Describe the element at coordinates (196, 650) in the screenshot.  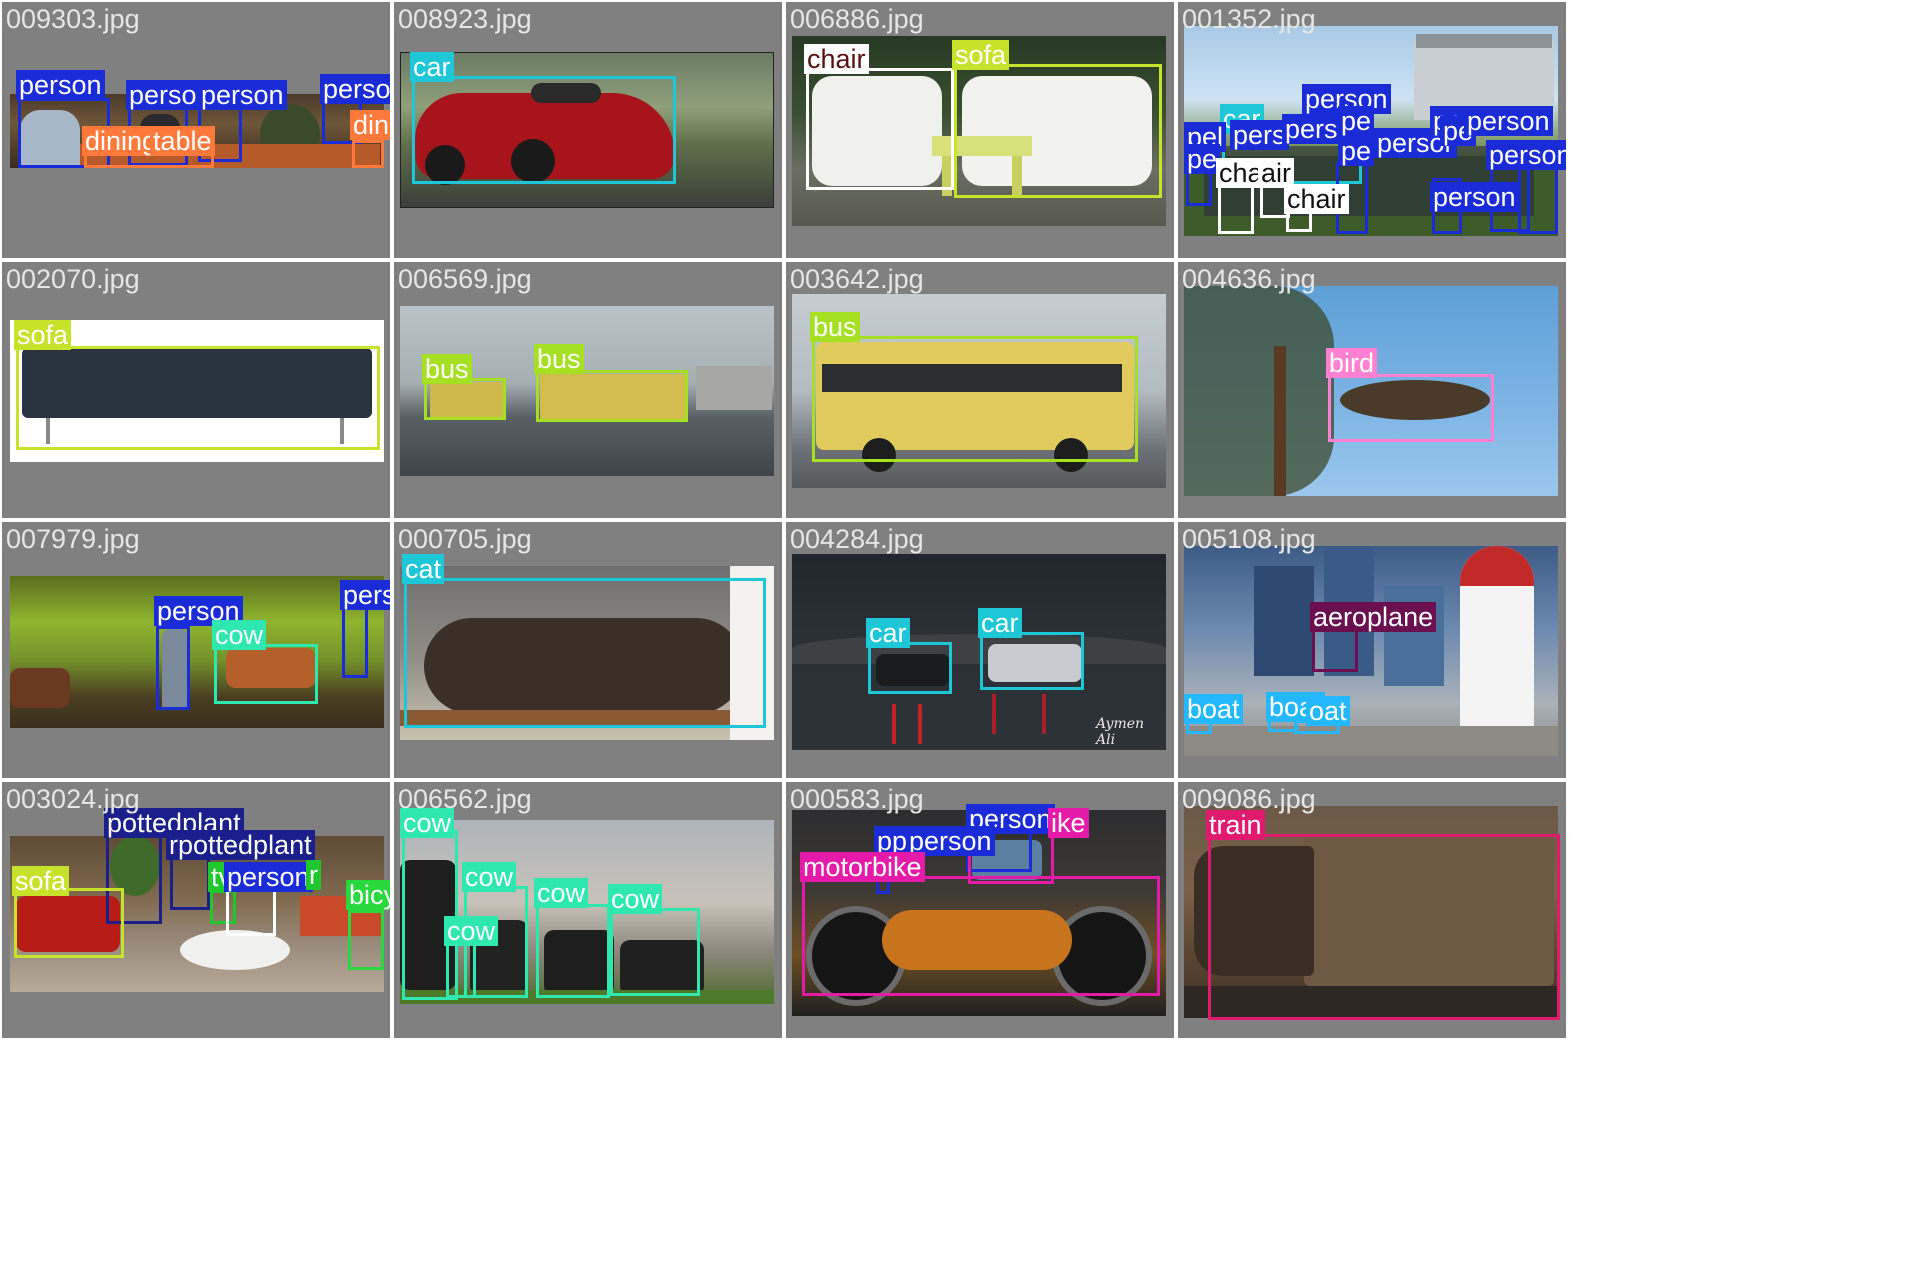
I see `tile-007979: 007979.jpg person cow person` at that location.